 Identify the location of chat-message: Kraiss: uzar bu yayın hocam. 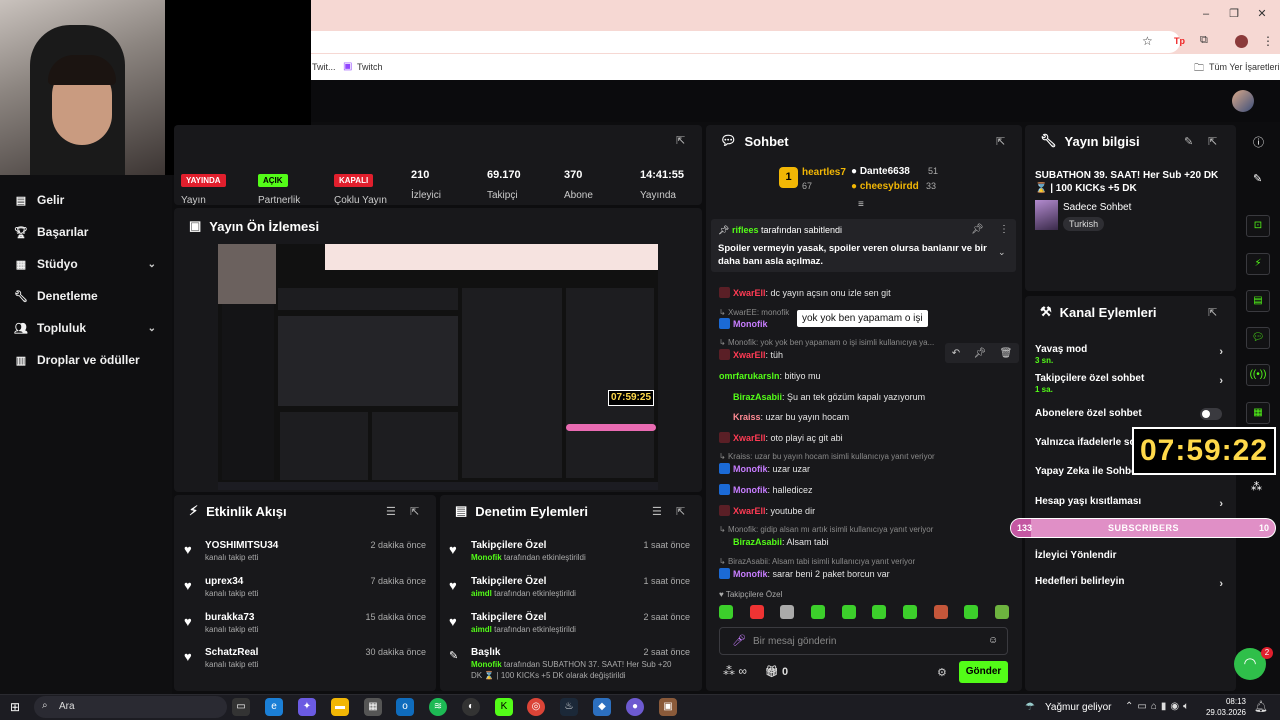
(869, 417).